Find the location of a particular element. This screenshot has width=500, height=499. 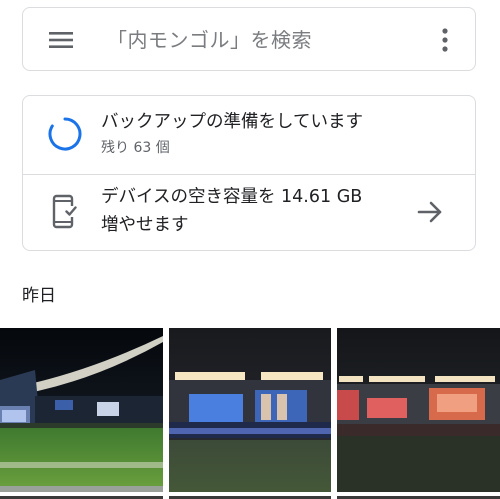

backup-status-row: バックアップの準備をしています 残り 63 個 is located at coordinates (249, 135).